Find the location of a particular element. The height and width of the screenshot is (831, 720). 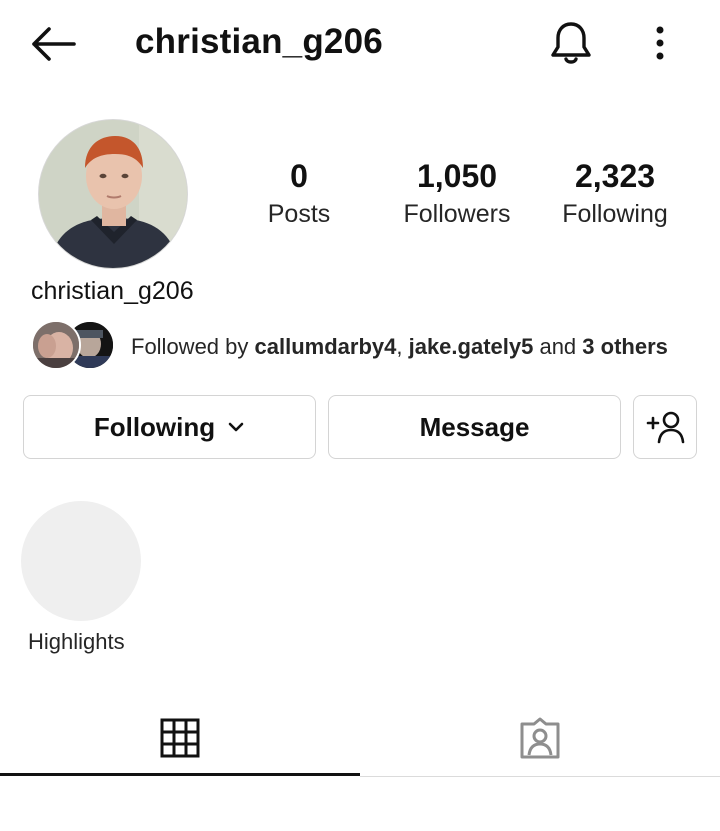

active-tab-indicator is located at coordinates (180, 774).